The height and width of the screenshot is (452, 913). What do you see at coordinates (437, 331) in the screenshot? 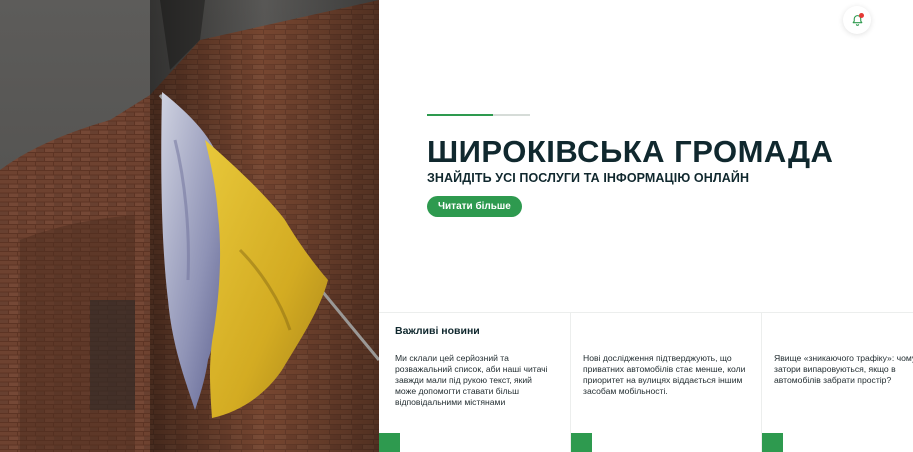
I see `news-heading: Важливі новини` at bounding box center [437, 331].